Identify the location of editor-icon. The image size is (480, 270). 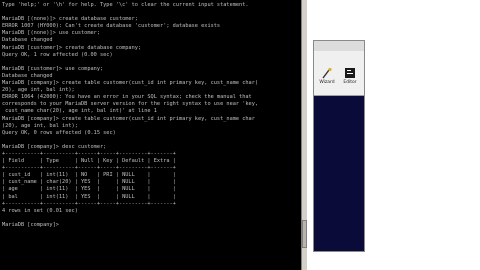
(350, 73).